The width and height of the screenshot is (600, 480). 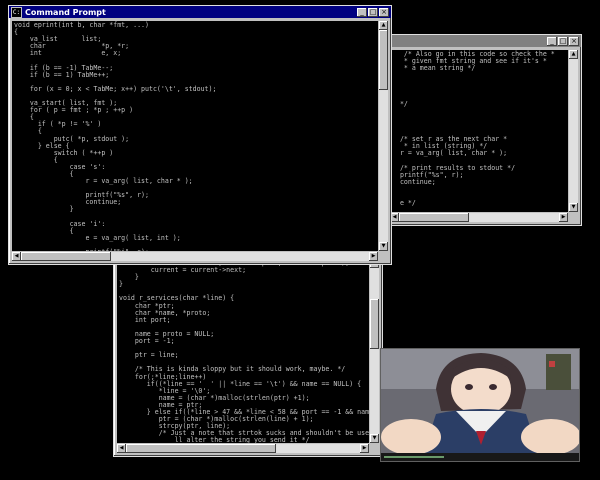 I want to click on window-title: Command Prompt, so click(x=65, y=12).